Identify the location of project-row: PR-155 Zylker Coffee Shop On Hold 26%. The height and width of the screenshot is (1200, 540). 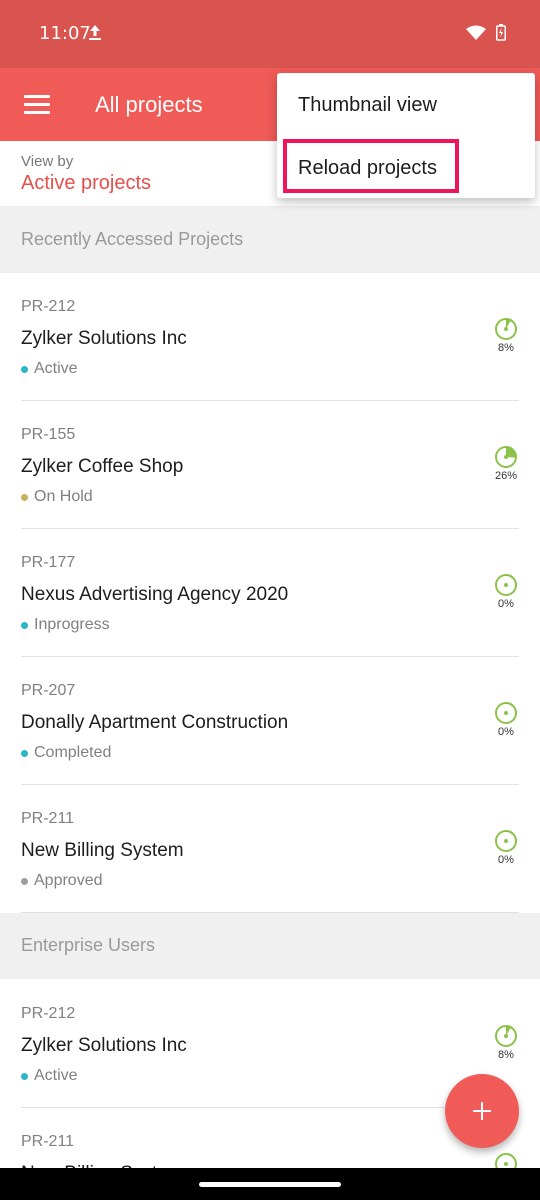
(270, 465).